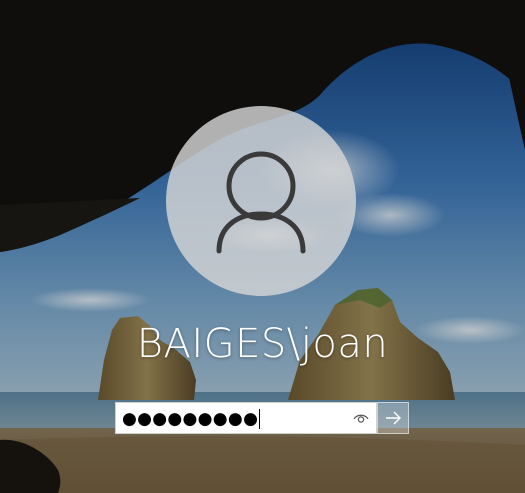 Image resolution: width=525 pixels, height=493 pixels. I want to click on password-masked-value: ●●●●●●●●●, so click(190, 419).